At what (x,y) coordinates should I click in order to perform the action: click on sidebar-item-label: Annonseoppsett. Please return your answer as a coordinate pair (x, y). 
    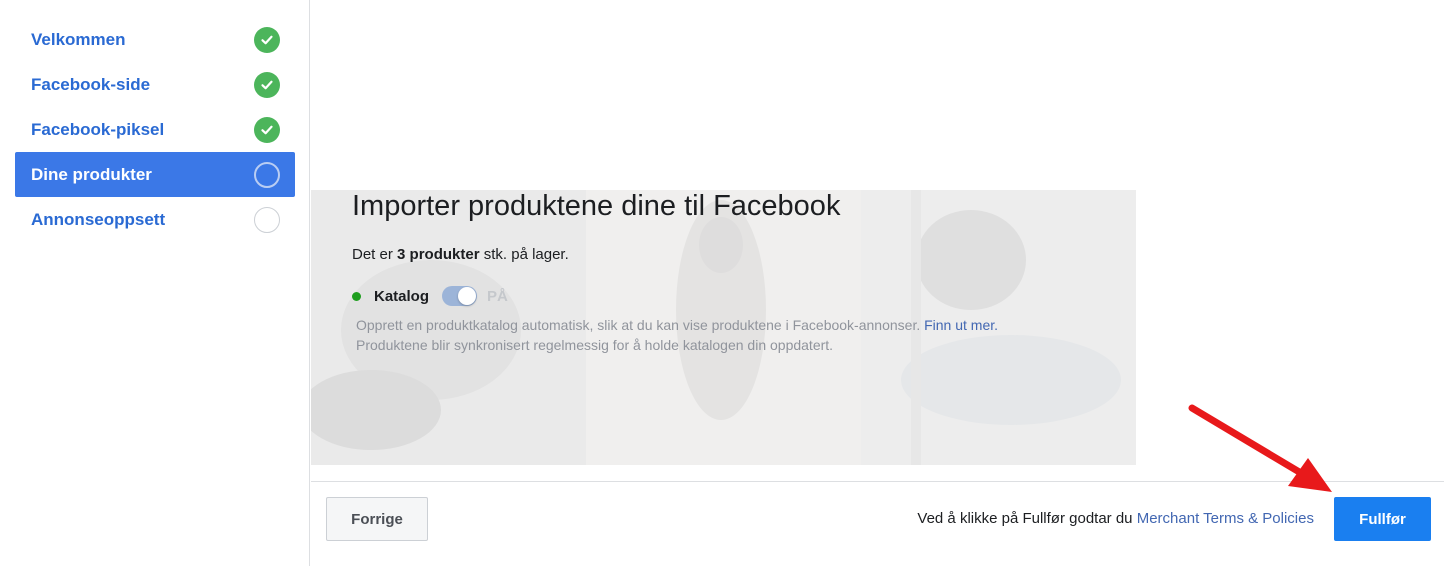
    Looking at the image, I should click on (98, 219).